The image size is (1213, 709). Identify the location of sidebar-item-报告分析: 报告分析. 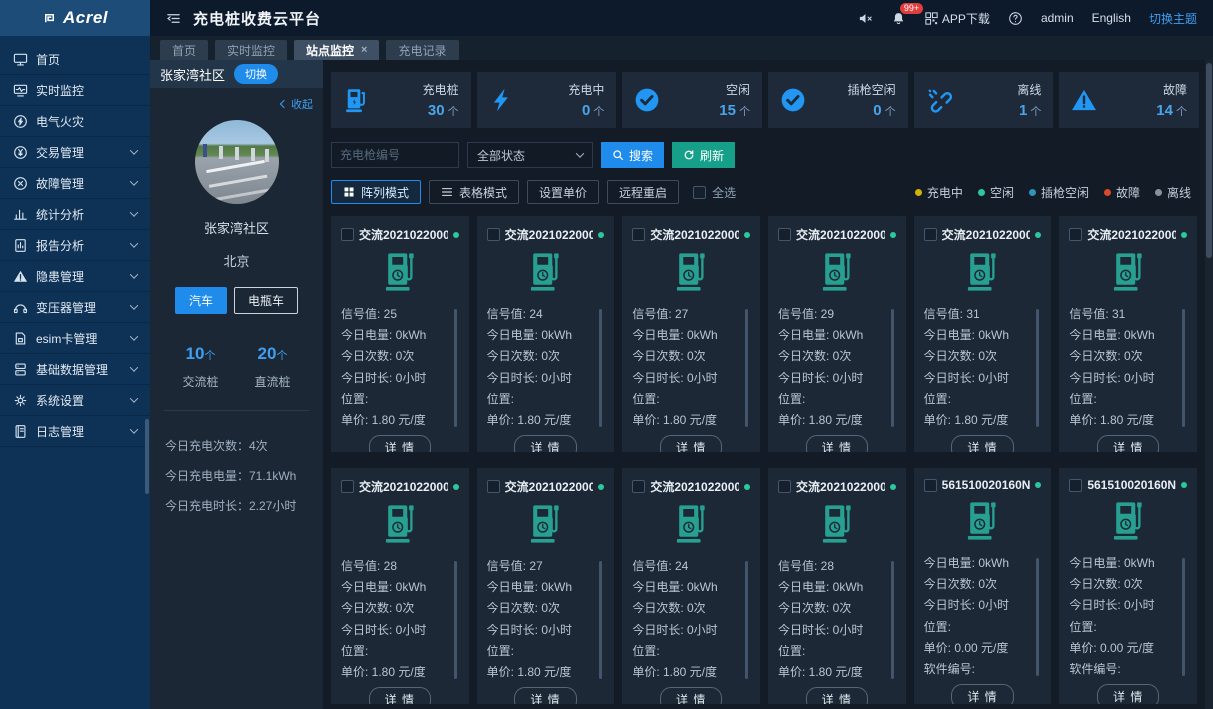
(75, 245).